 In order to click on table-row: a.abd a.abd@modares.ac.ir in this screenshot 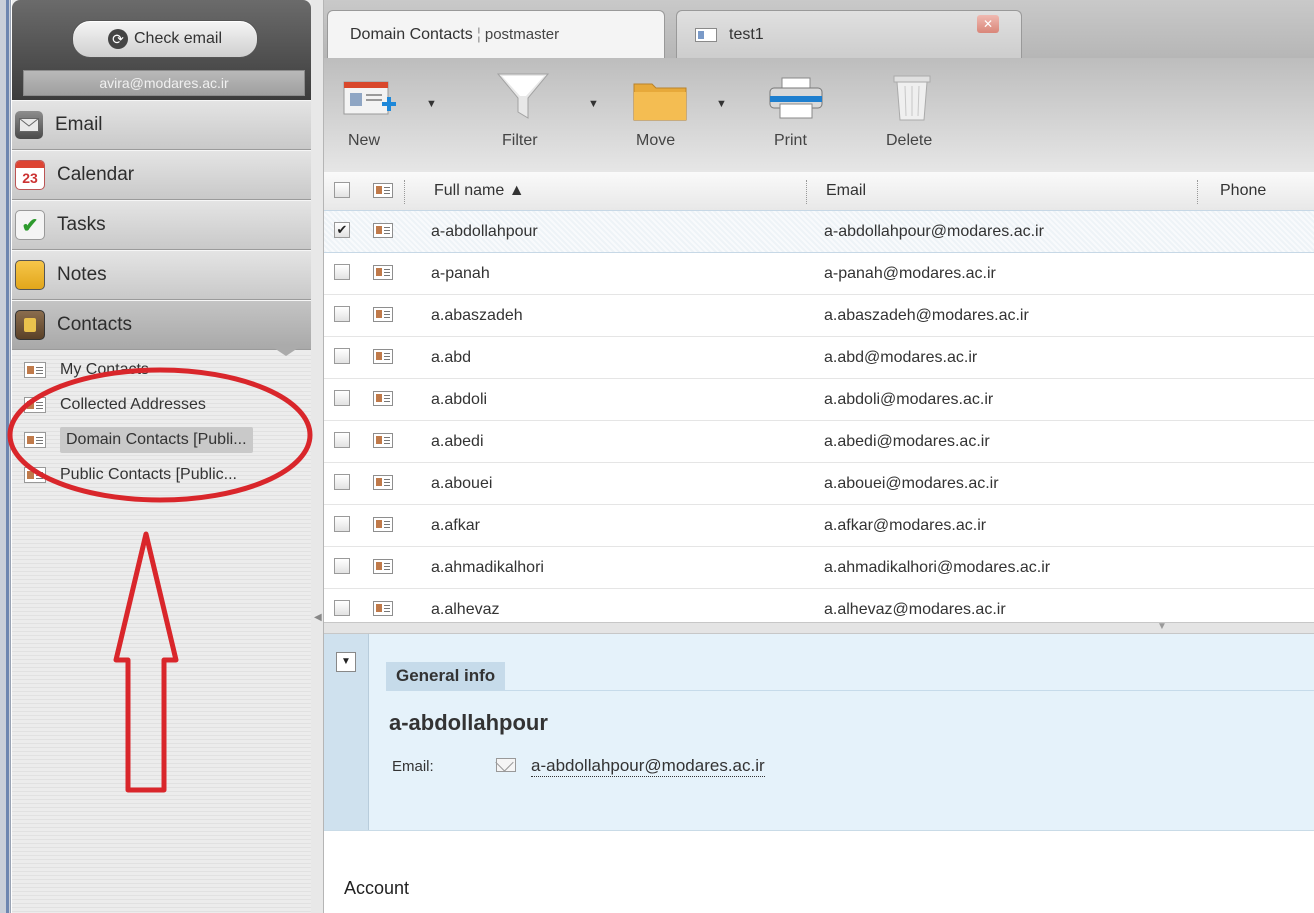, I will do `click(819, 358)`.